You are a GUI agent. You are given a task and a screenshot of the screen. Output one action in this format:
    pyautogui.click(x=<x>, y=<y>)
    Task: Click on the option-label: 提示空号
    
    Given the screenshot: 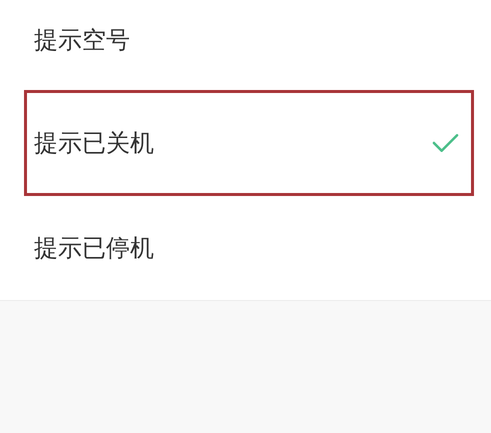 What is the action you would take?
    pyautogui.click(x=82, y=40)
    